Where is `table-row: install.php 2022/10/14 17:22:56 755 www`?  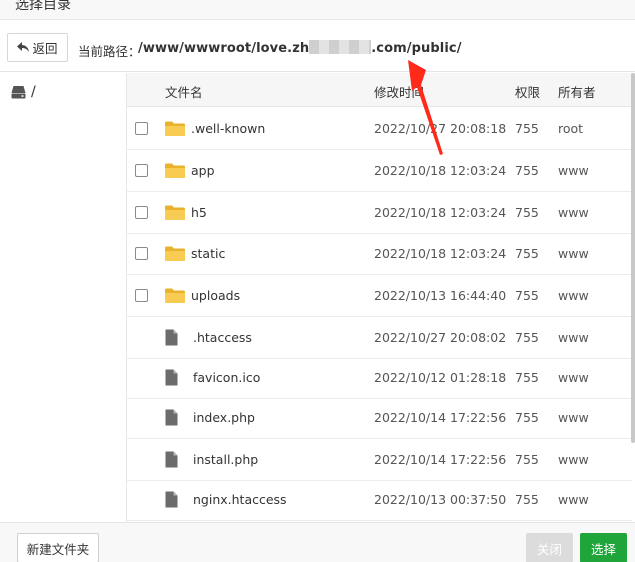
table-row: install.php 2022/10/14 17:22:56 755 www is located at coordinates (379, 460).